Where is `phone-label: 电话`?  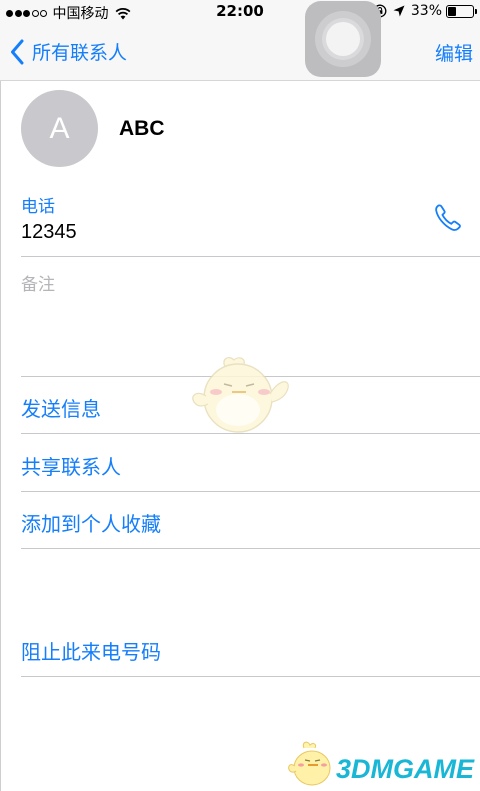
phone-label: 电话 is located at coordinates (38, 207).